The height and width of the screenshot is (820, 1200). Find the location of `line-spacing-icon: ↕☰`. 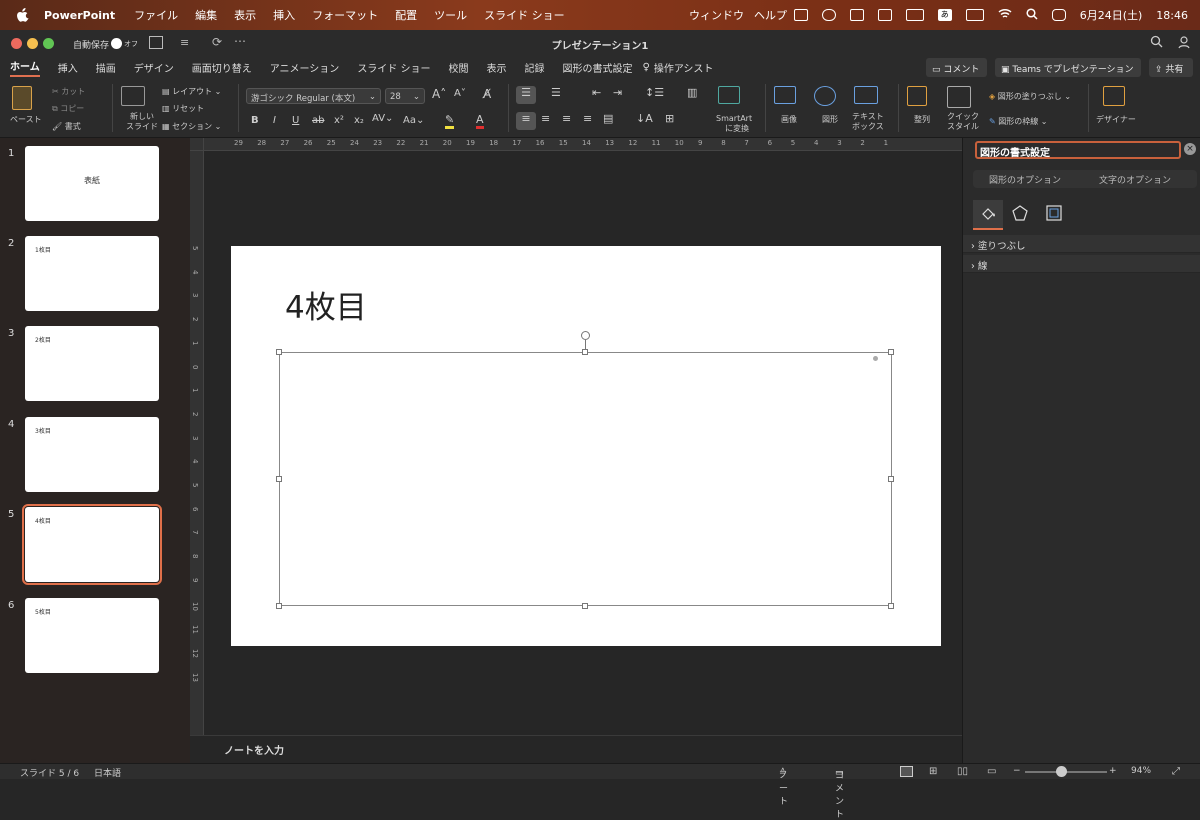

line-spacing-icon: ↕☰ is located at coordinates (654, 92).